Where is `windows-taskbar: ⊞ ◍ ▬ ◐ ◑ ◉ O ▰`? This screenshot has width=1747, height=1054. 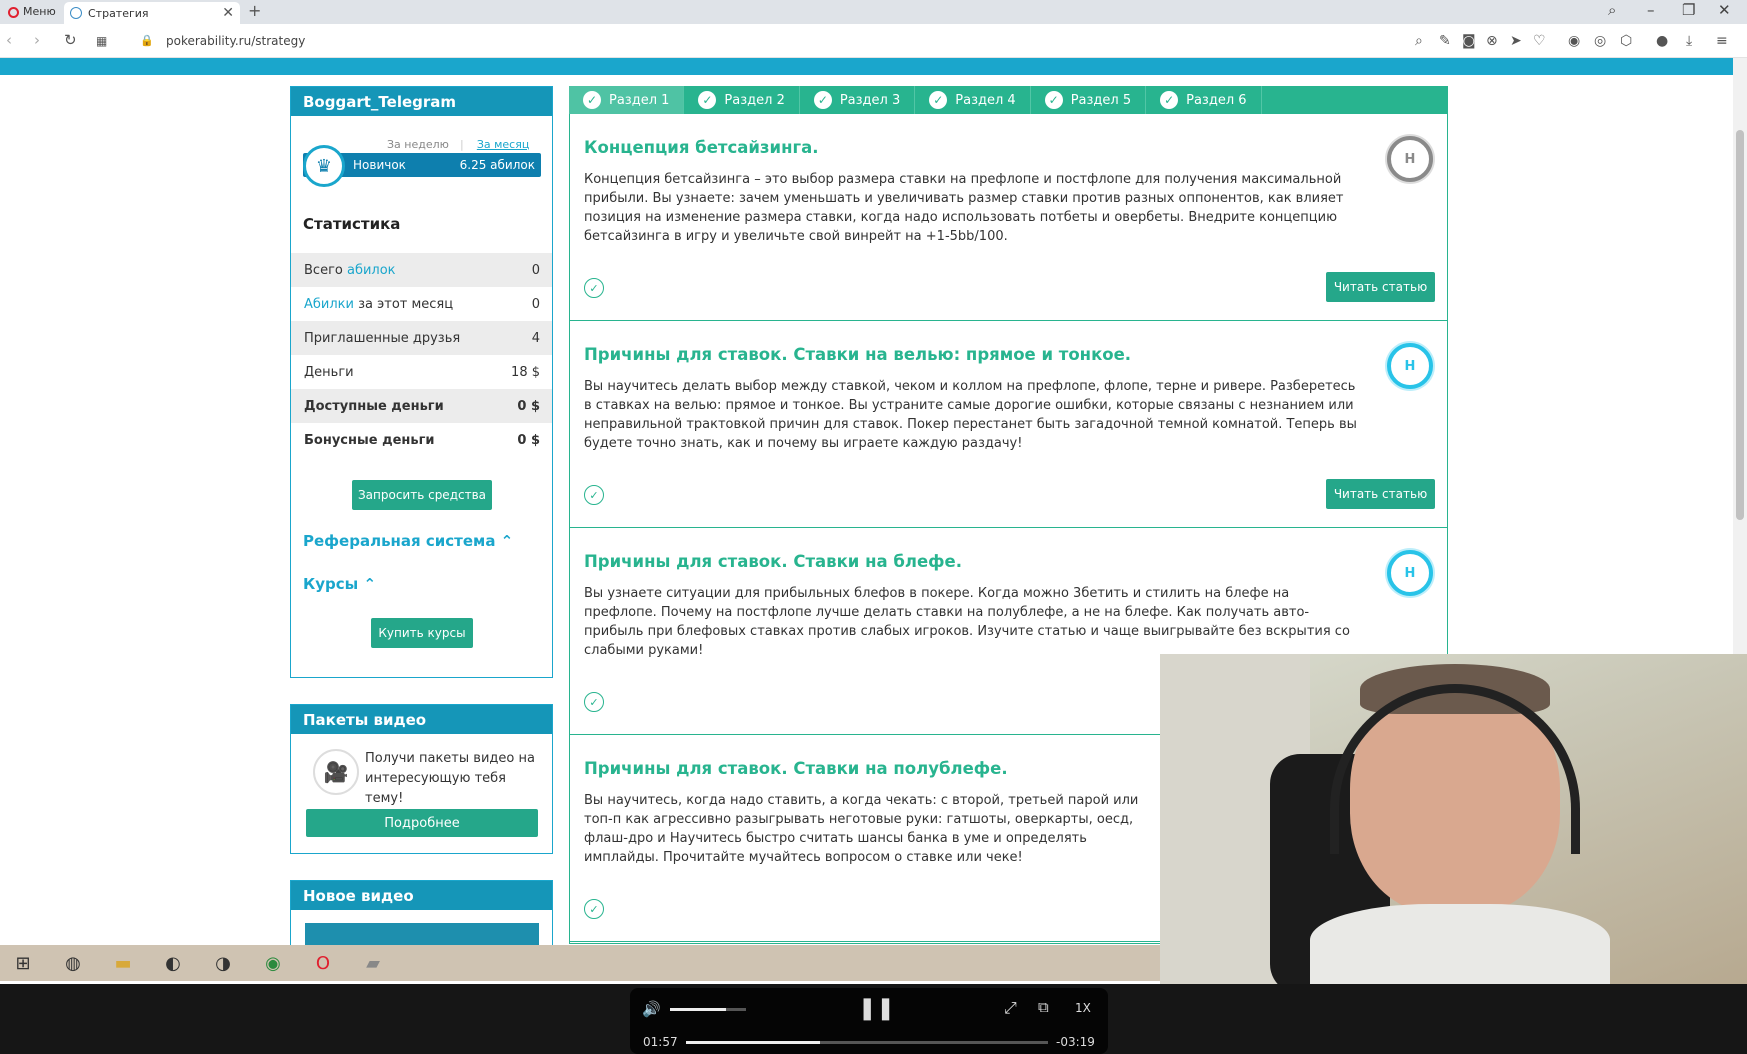
windows-taskbar: ⊞ ◍ ▬ ◐ ◑ ◉ O ▰ is located at coordinates (580, 963).